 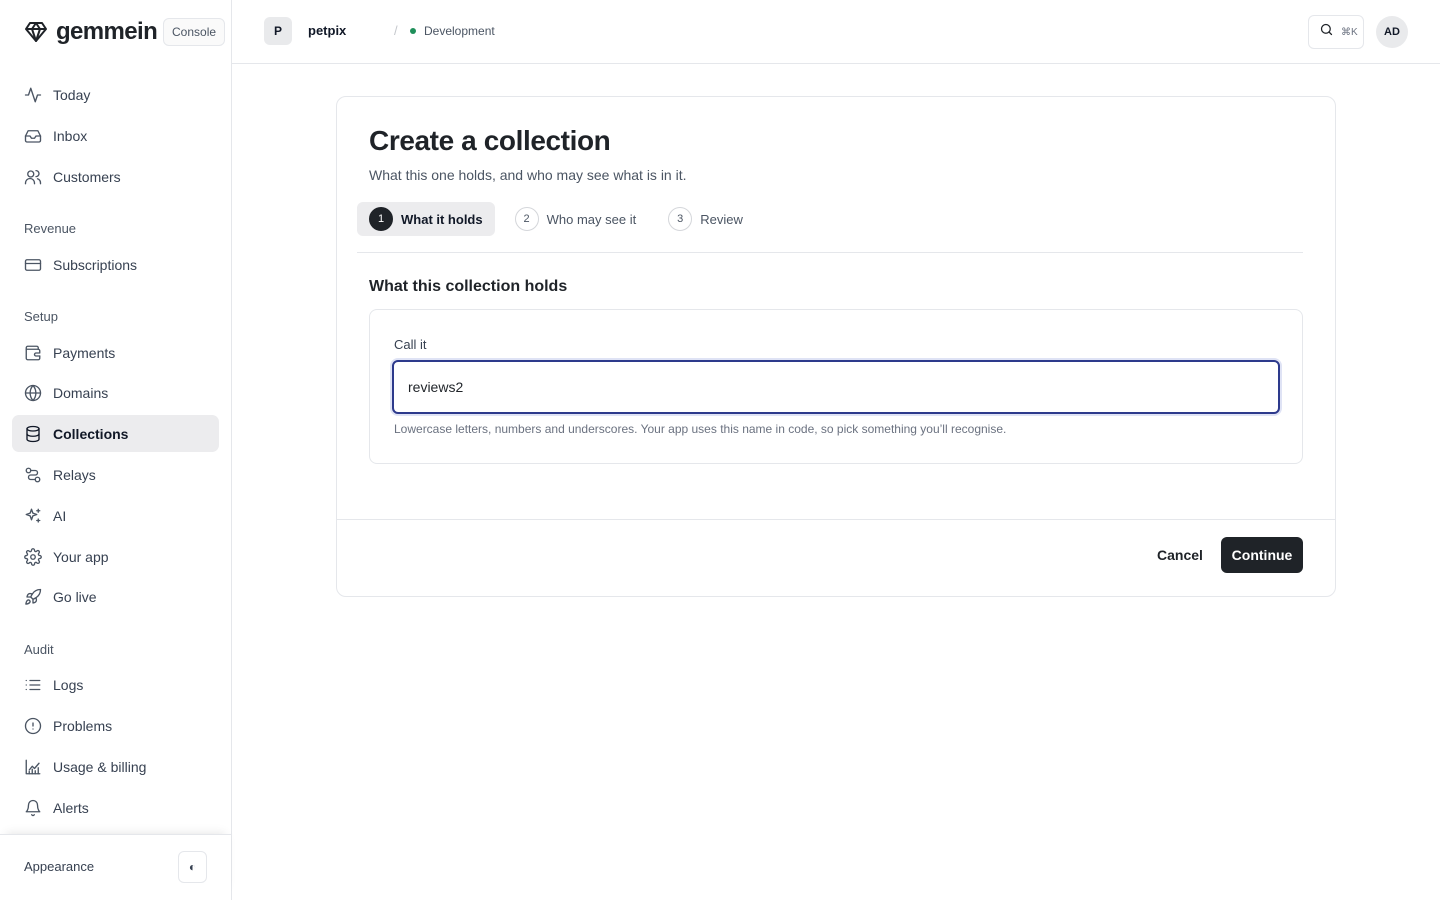 What do you see at coordinates (33, 808) in the screenshot?
I see `bell-icon` at bounding box center [33, 808].